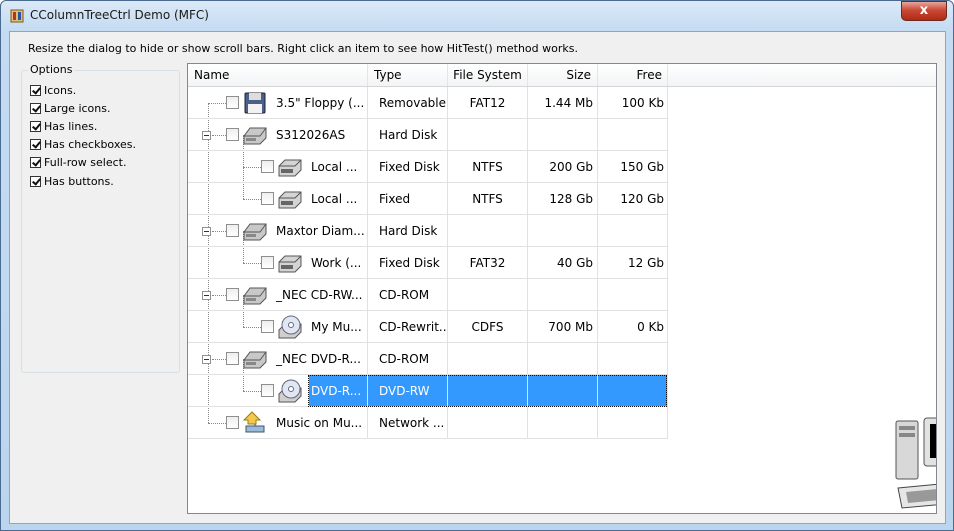  I want to click on column-header-type: Type, so click(408, 75).